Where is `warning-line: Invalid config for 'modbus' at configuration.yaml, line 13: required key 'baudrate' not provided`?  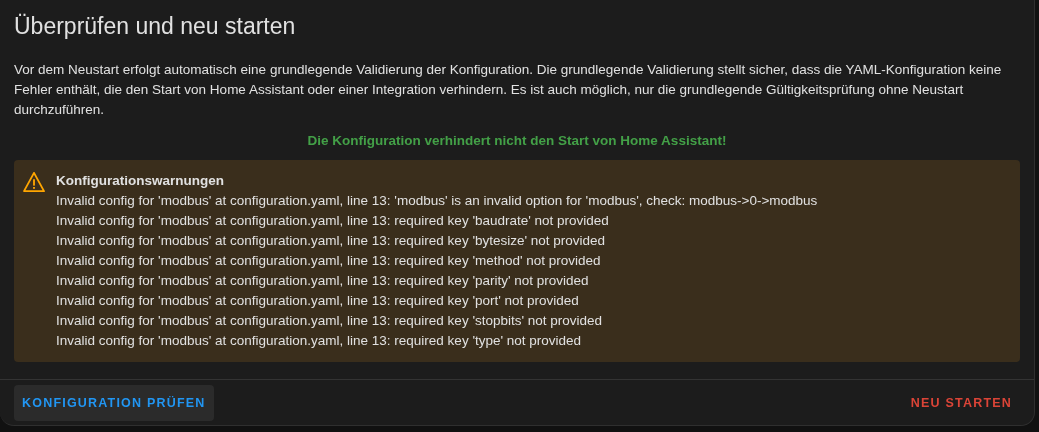 warning-line: Invalid config for 'modbus' at configuration.yaml, line 13: required key 'baudrate' not provided is located at coordinates (333, 221).